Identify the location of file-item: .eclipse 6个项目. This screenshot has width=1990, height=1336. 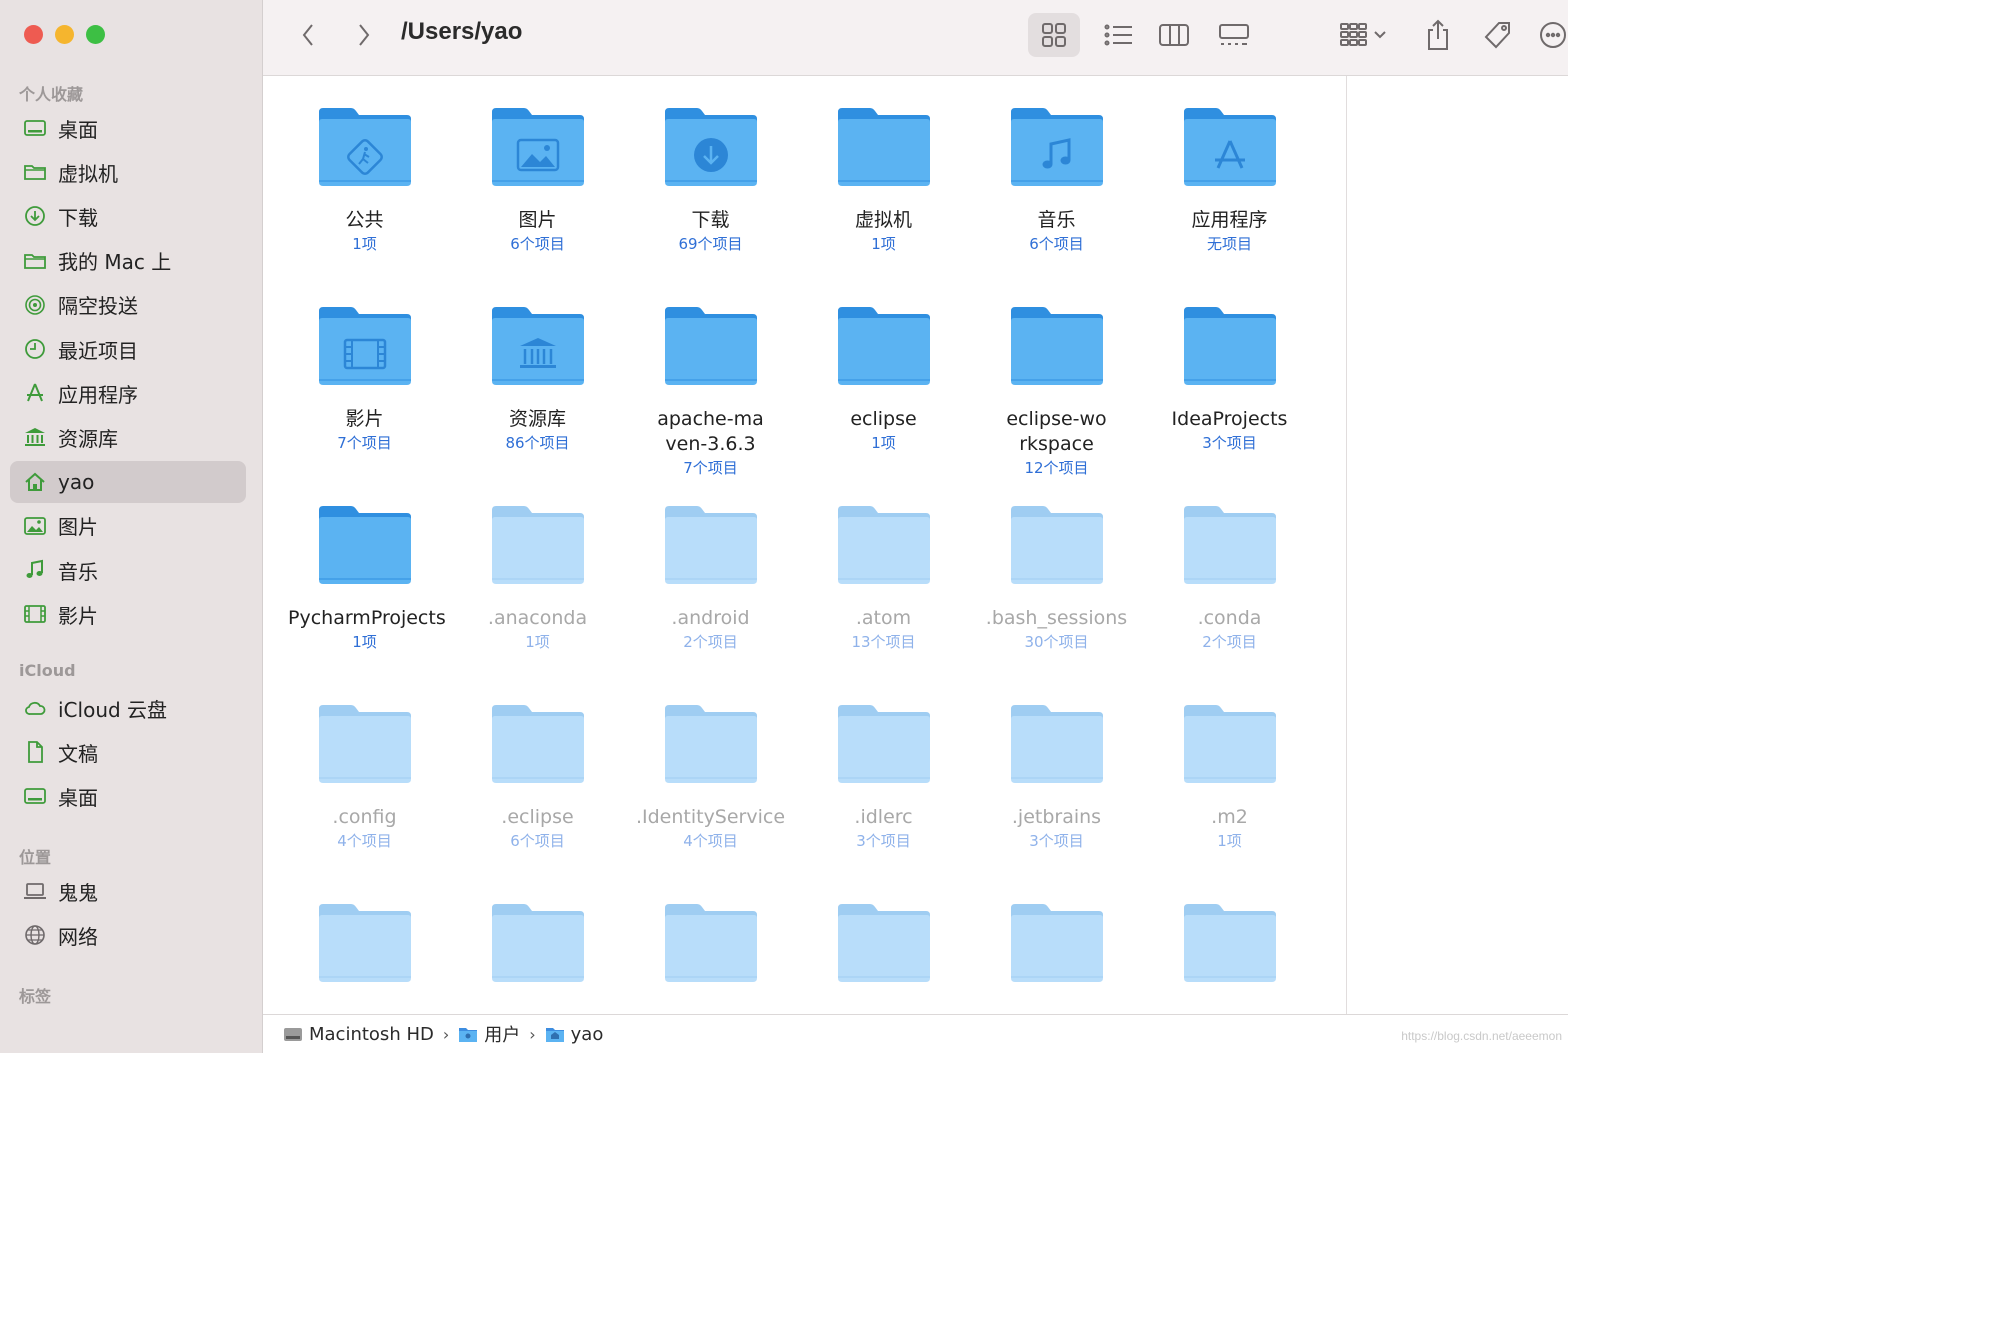
(537, 777).